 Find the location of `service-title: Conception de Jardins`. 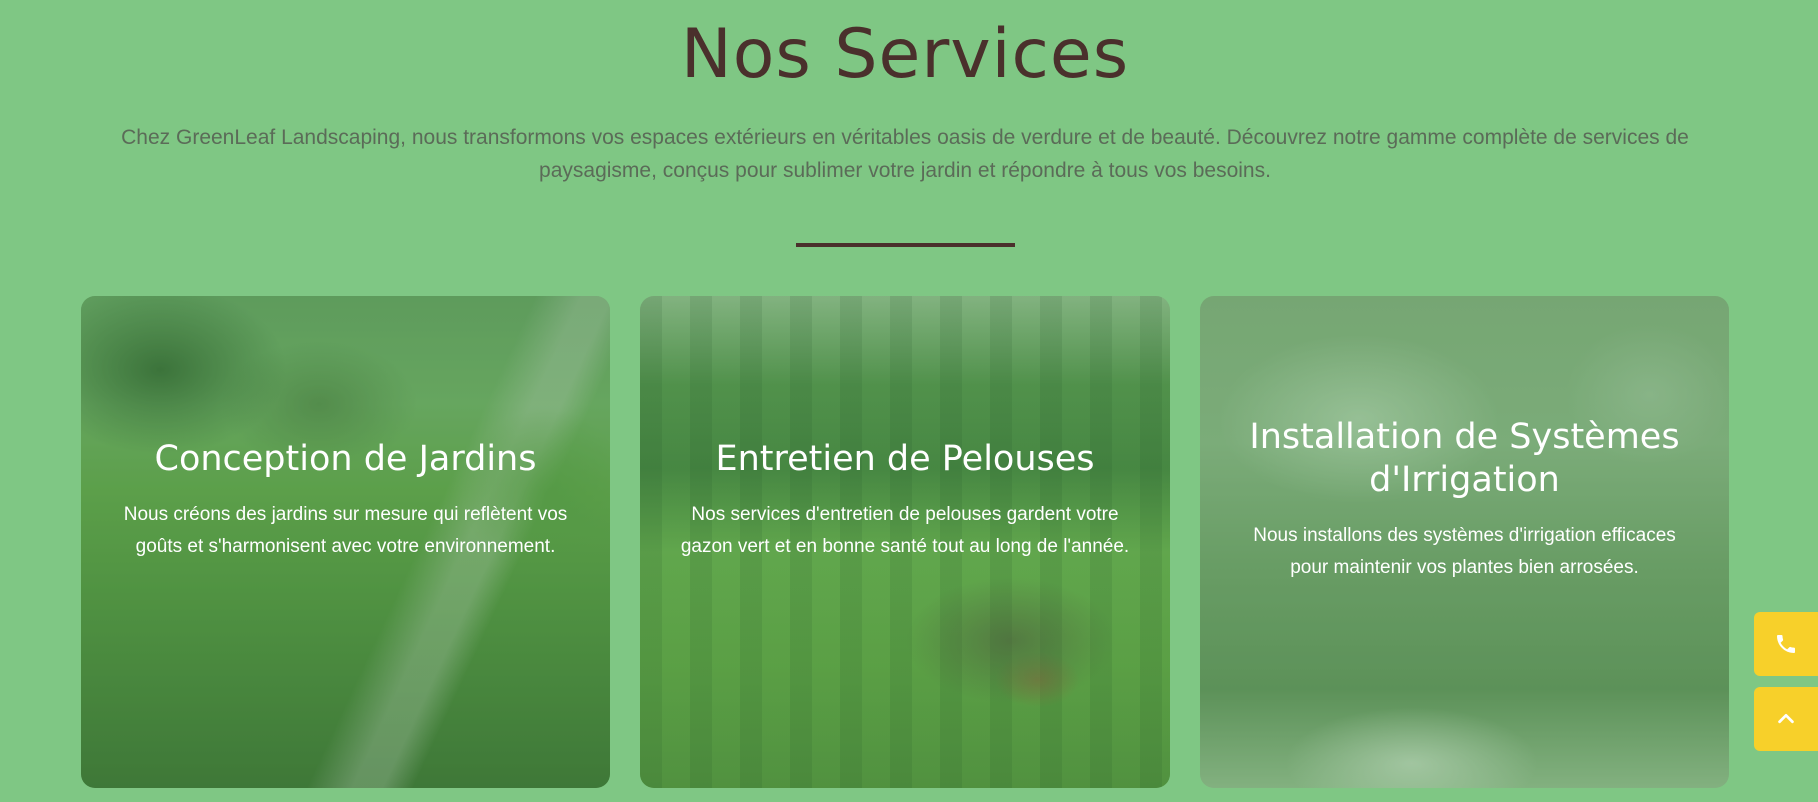

service-title: Conception de Jardins is located at coordinates (345, 458).